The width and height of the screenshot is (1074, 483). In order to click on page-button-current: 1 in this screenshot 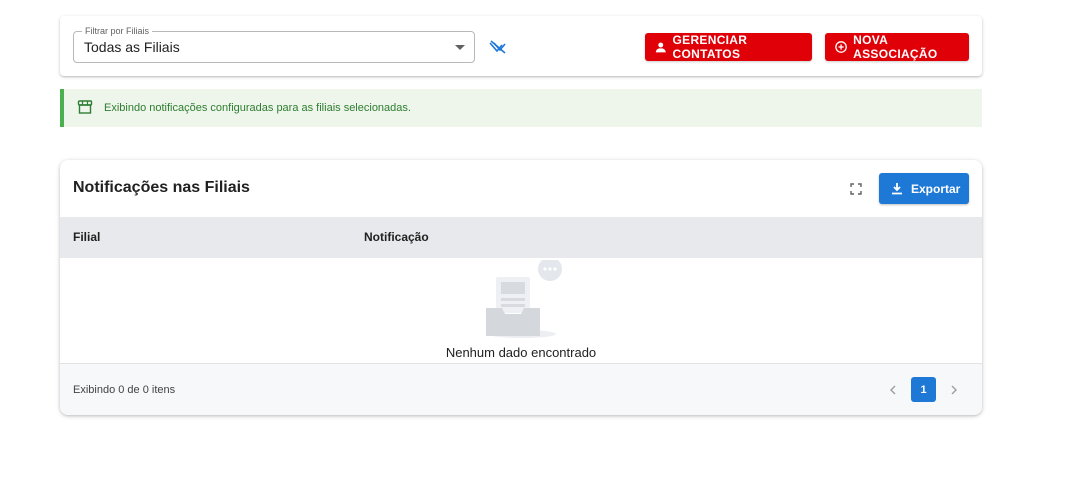, I will do `click(923, 389)`.